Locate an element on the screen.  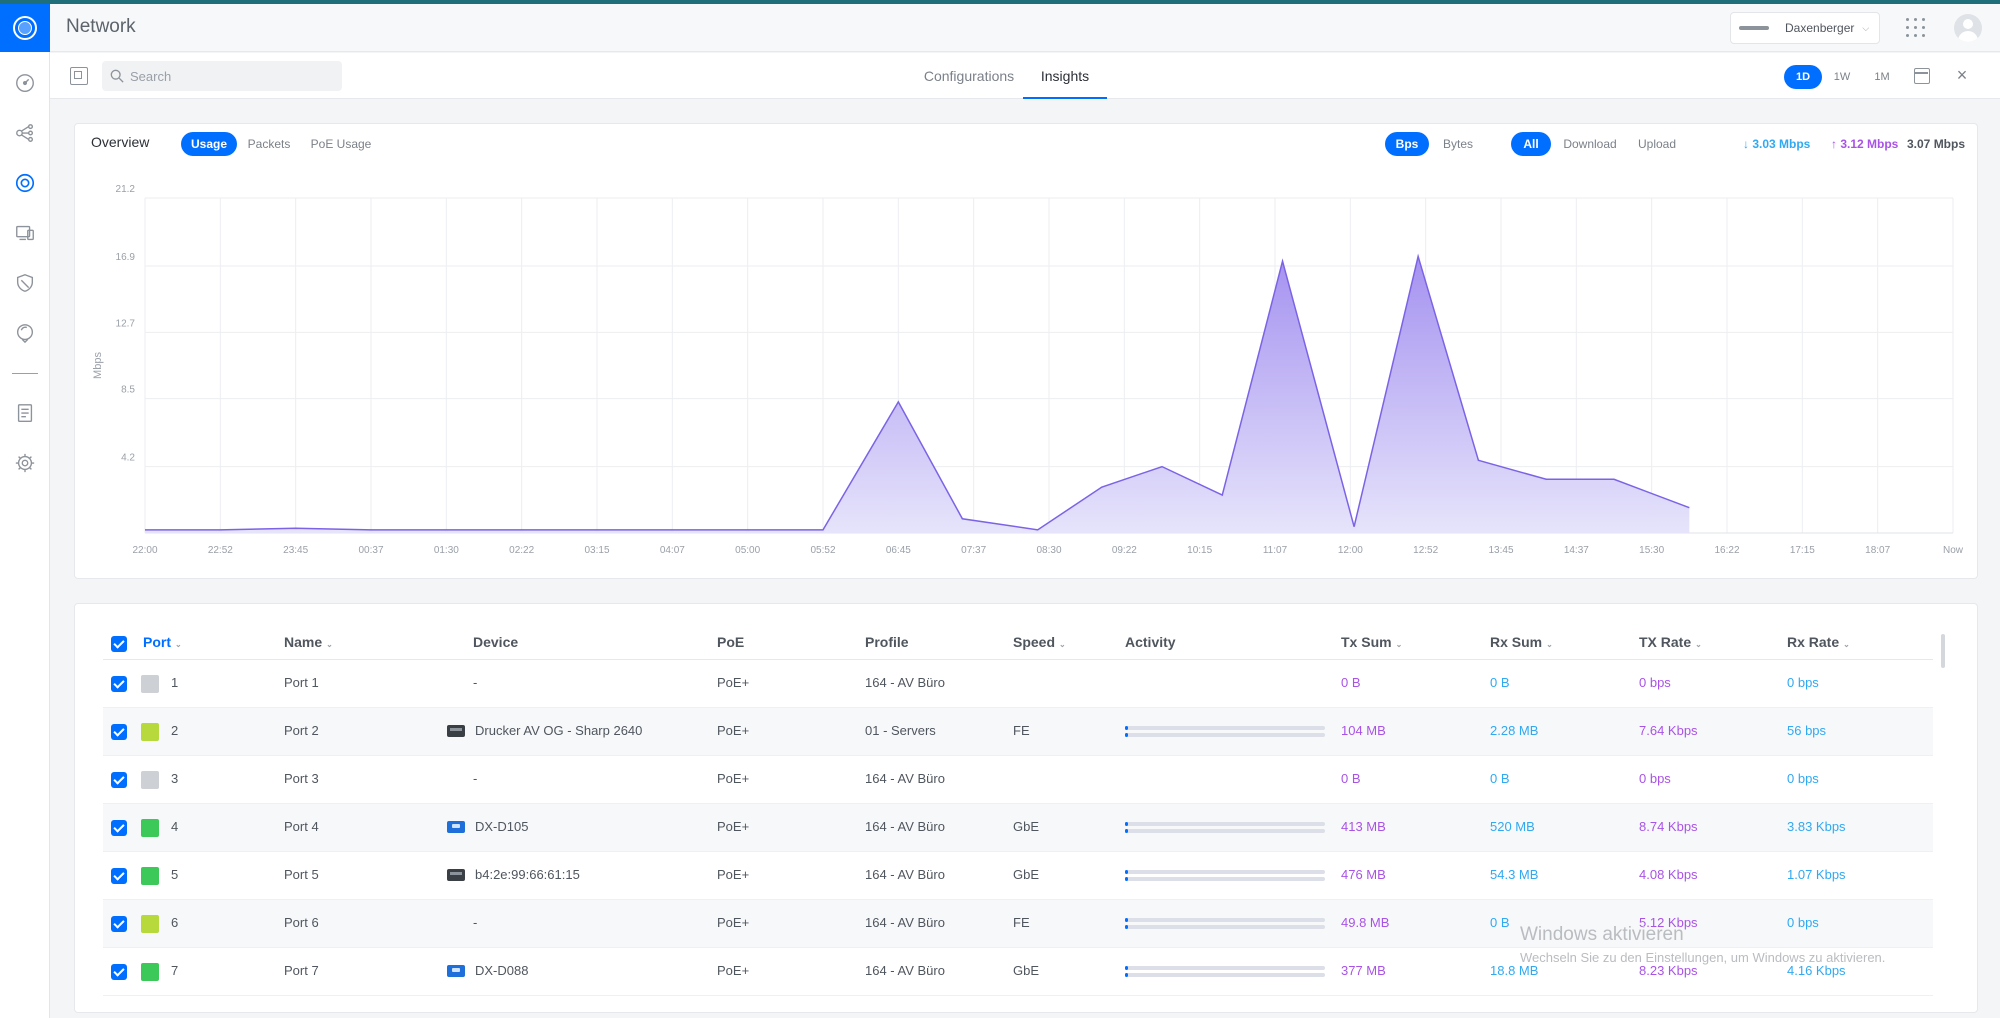
cell-tx-sum: 0 B is located at coordinates (1351, 778).